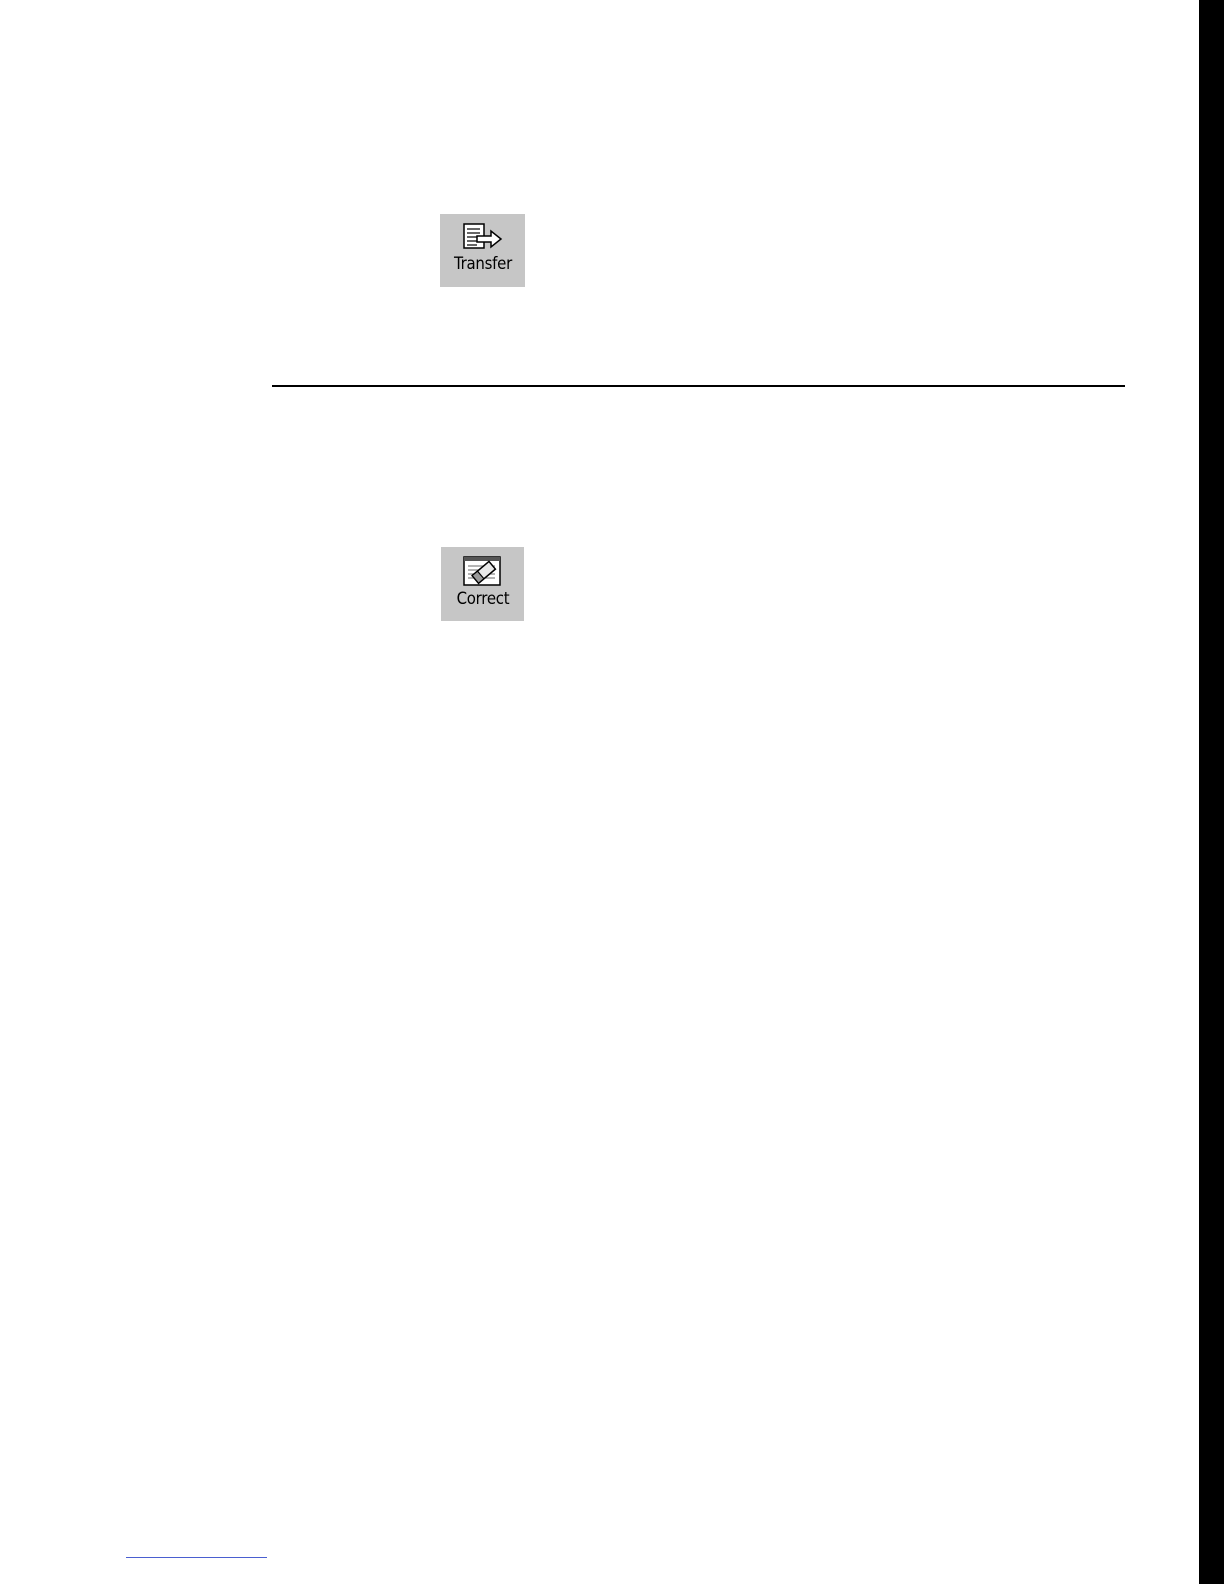  Describe the element at coordinates (1211, 792) in the screenshot. I see `page-edge` at that location.